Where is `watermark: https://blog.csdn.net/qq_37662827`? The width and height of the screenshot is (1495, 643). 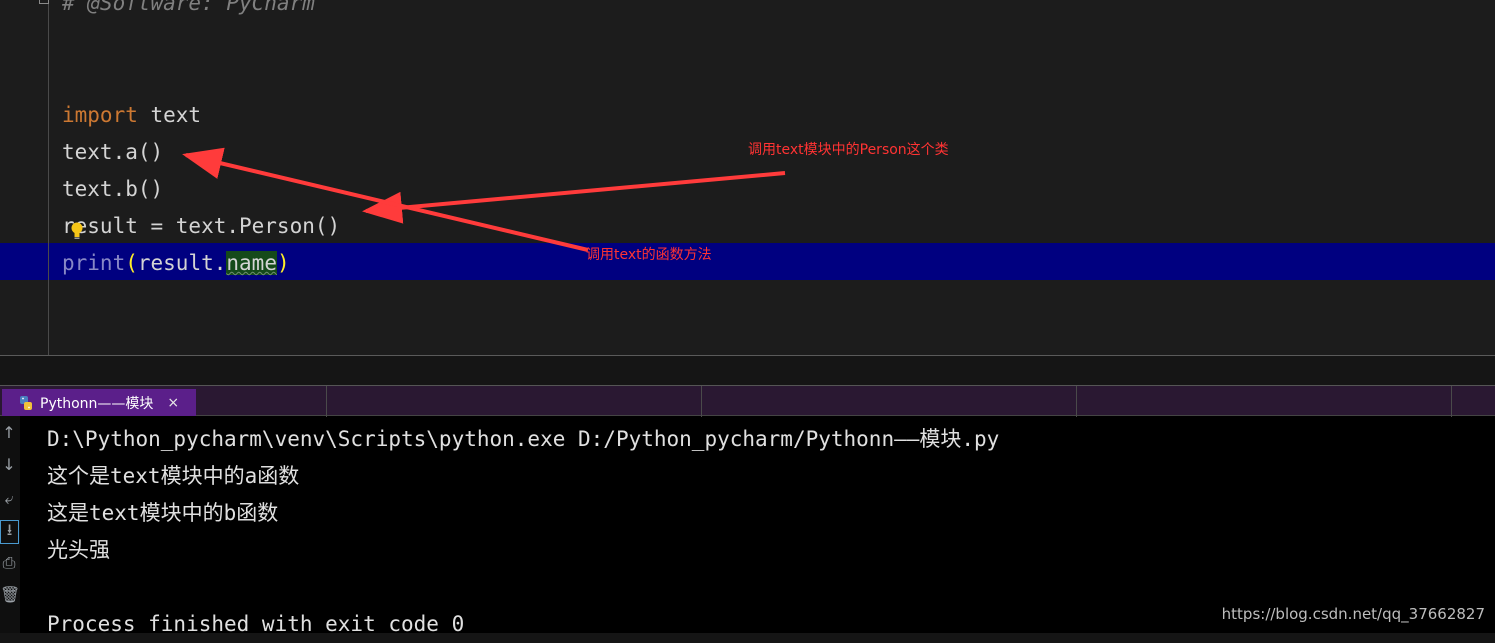
watermark: https://blog.csdn.net/qq_37662827 is located at coordinates (1353, 614).